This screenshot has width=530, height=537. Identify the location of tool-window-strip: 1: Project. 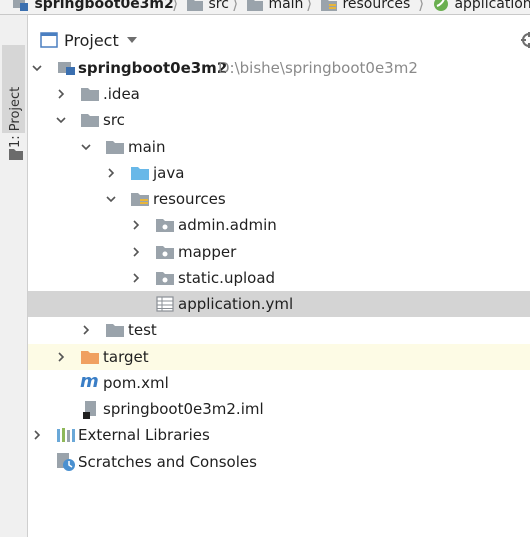
(14, 276).